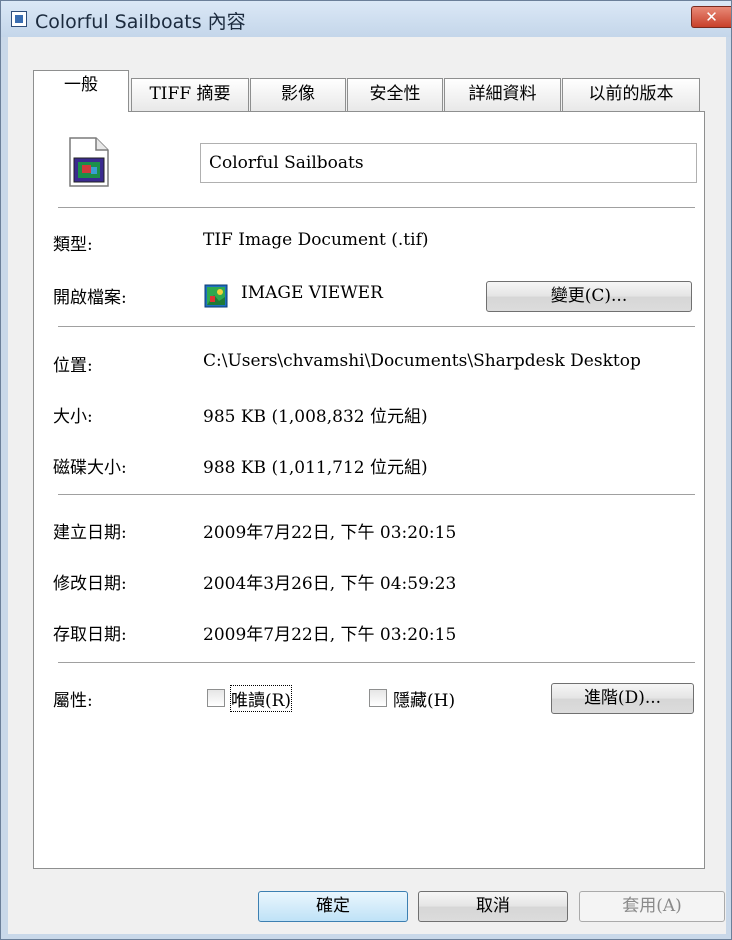 The width and height of the screenshot is (732, 940). Describe the element at coordinates (216, 296) in the screenshot. I see `image-viewer-icon` at that location.